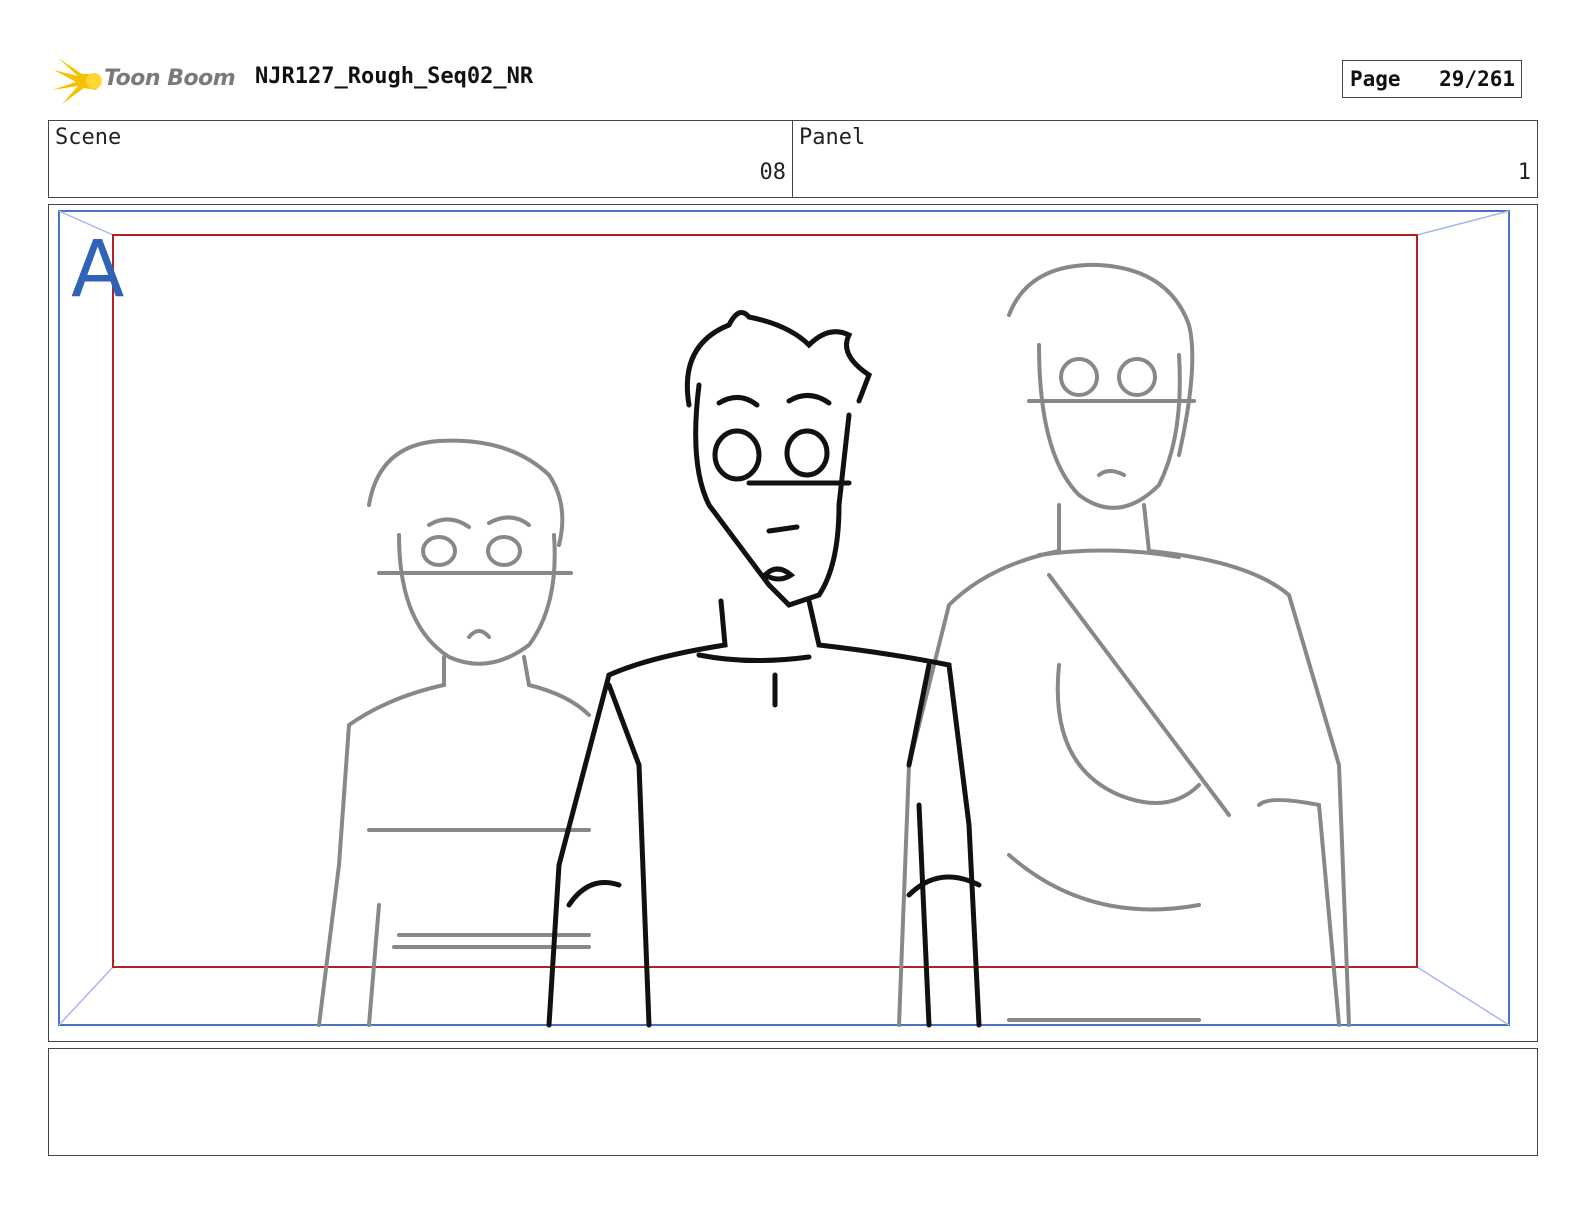 This screenshot has width=1584, height=1224. What do you see at coordinates (1477, 79) in the screenshot?
I see `page-number: 29/261` at bounding box center [1477, 79].